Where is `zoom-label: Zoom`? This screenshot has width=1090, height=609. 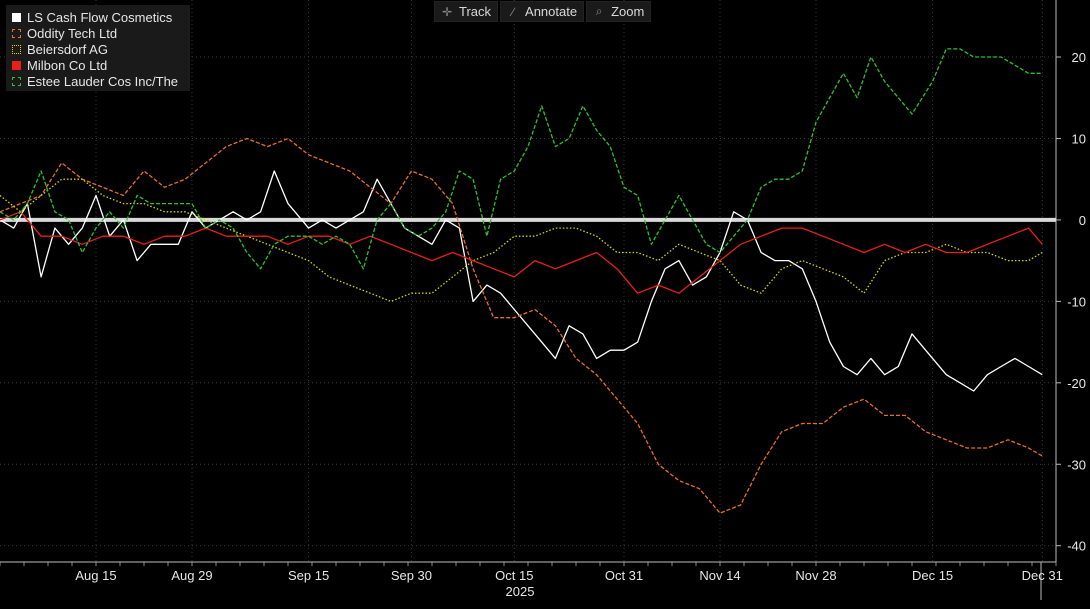
zoom-label: Zoom is located at coordinates (628, 11).